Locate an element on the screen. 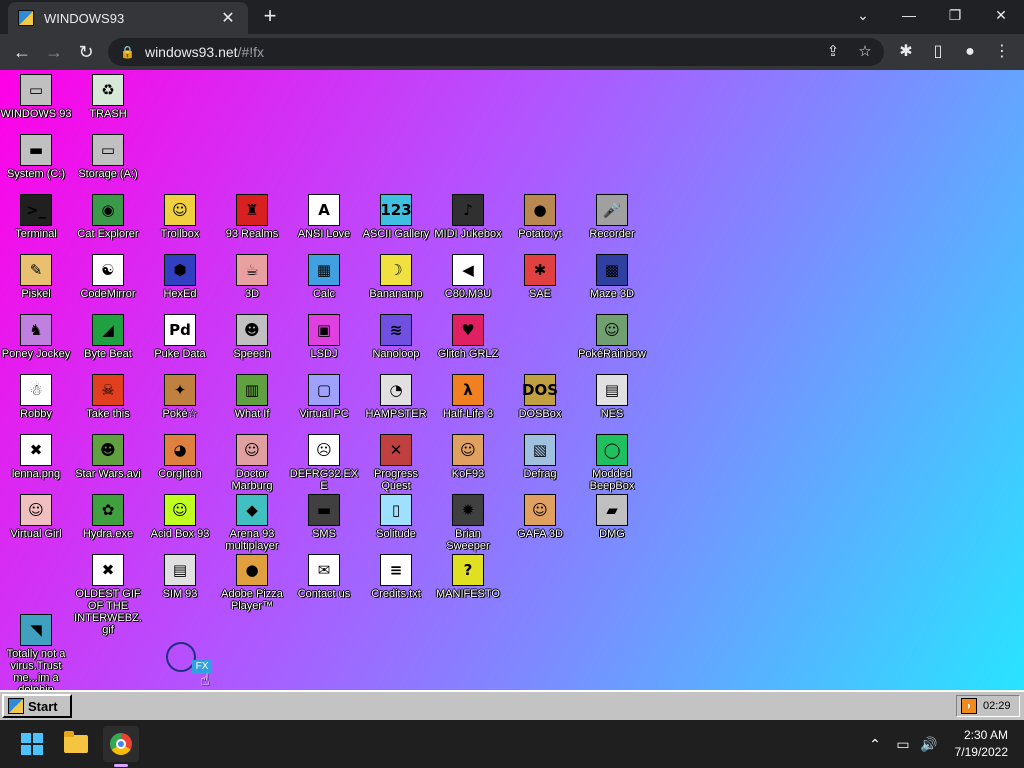 The width and height of the screenshot is (1024, 768). desktop-icon-image: ≡ is located at coordinates (396, 570).